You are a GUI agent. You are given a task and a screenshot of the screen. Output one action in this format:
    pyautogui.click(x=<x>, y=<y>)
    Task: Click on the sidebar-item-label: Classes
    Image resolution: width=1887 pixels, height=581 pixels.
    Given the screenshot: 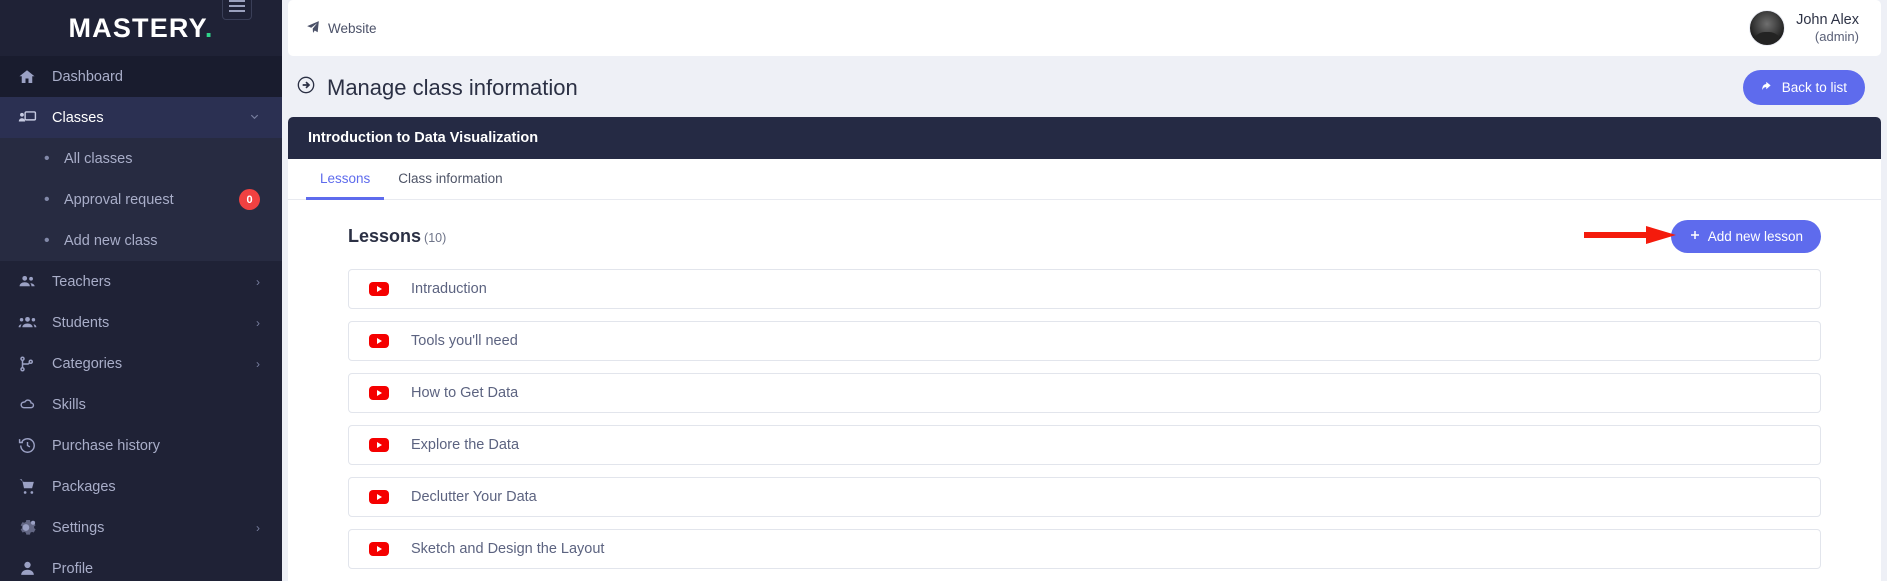 What is the action you would take?
    pyautogui.click(x=78, y=117)
    